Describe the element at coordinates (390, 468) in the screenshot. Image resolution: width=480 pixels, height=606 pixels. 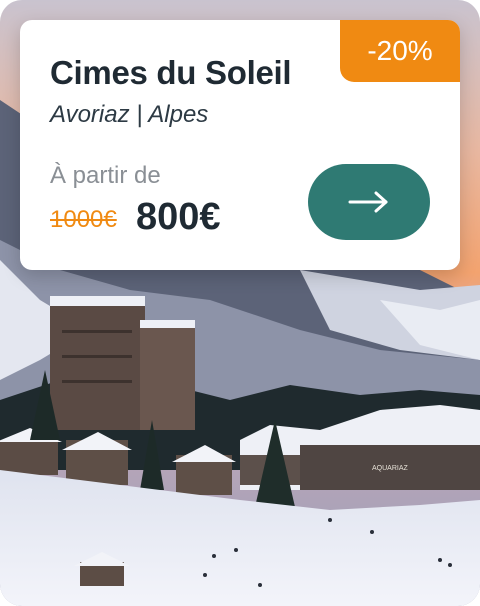
I see `hotel-sign: AQUARIAZ` at that location.